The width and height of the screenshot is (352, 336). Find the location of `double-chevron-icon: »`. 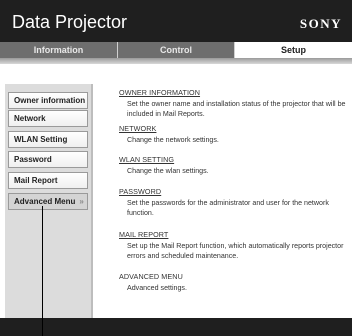

double-chevron-icon: » is located at coordinates (81, 201).